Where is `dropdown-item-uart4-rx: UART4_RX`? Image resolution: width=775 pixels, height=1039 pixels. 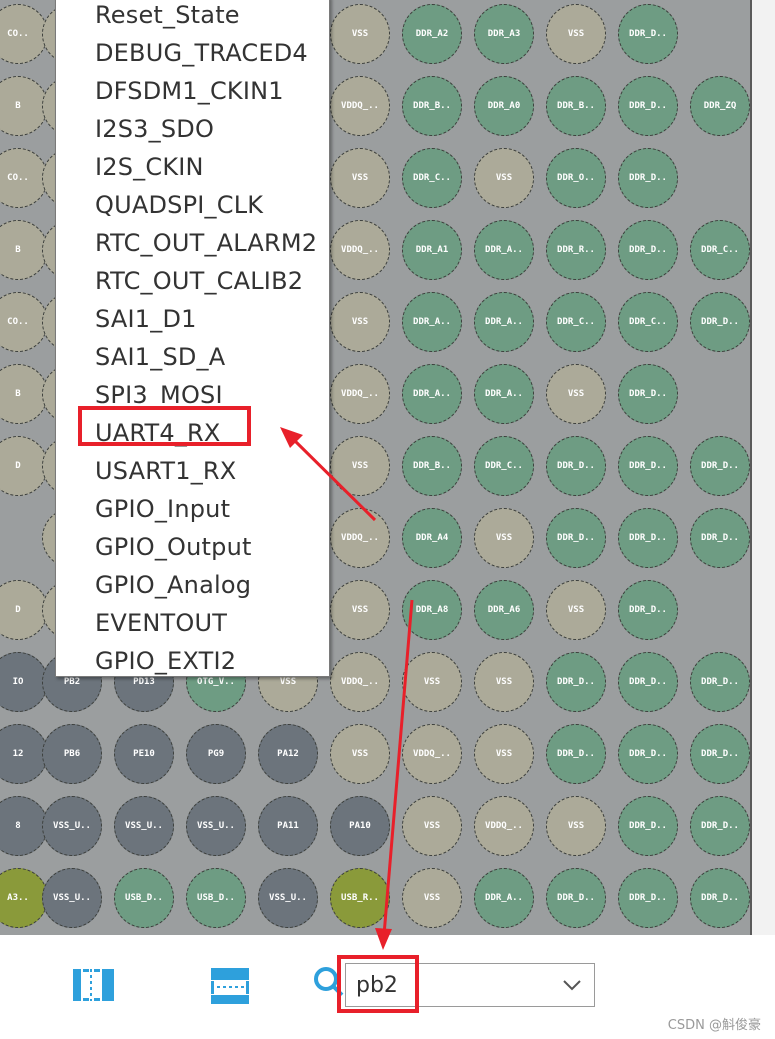
dropdown-item-uart4-rx: UART4_RX is located at coordinates (158, 433).